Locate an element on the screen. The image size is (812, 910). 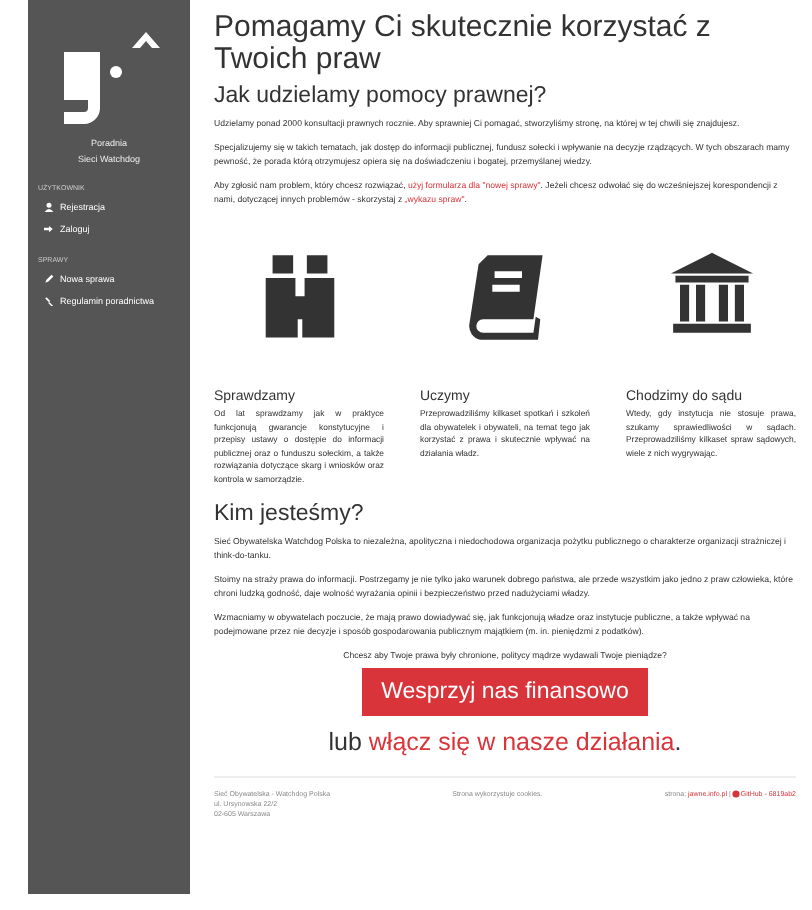
join-link: włącz się w nasze działania is located at coordinates (521, 742).